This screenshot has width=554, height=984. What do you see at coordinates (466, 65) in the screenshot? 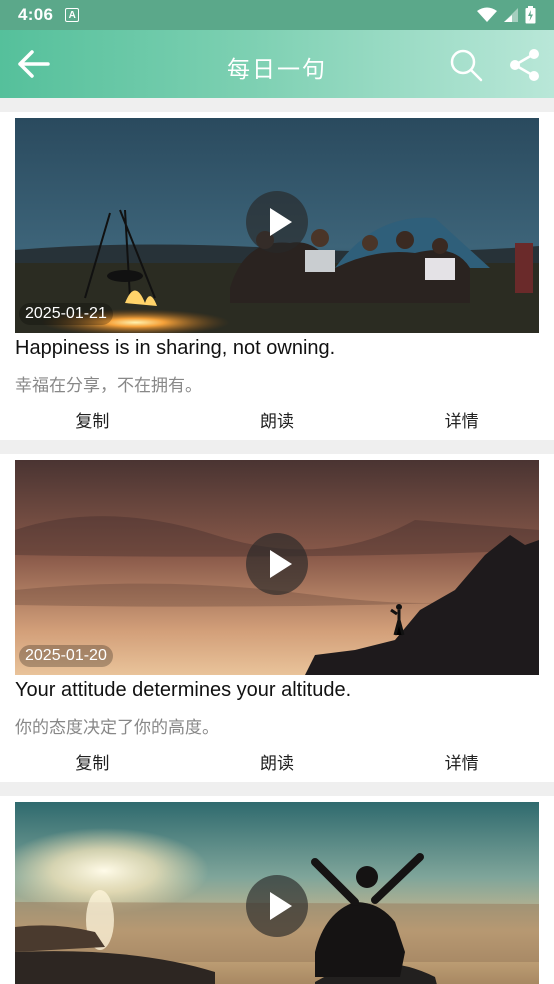
I see `search-icon` at bounding box center [466, 65].